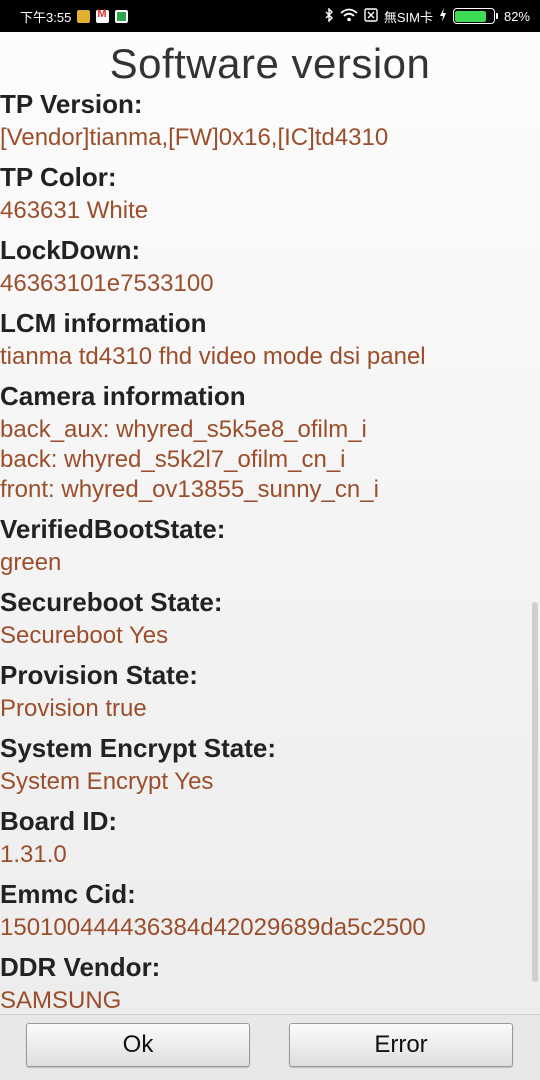 The width and height of the screenshot is (540, 1080). Describe the element at coordinates (113, 529) in the screenshot. I see `info-label: VerifiedBootState:` at that location.